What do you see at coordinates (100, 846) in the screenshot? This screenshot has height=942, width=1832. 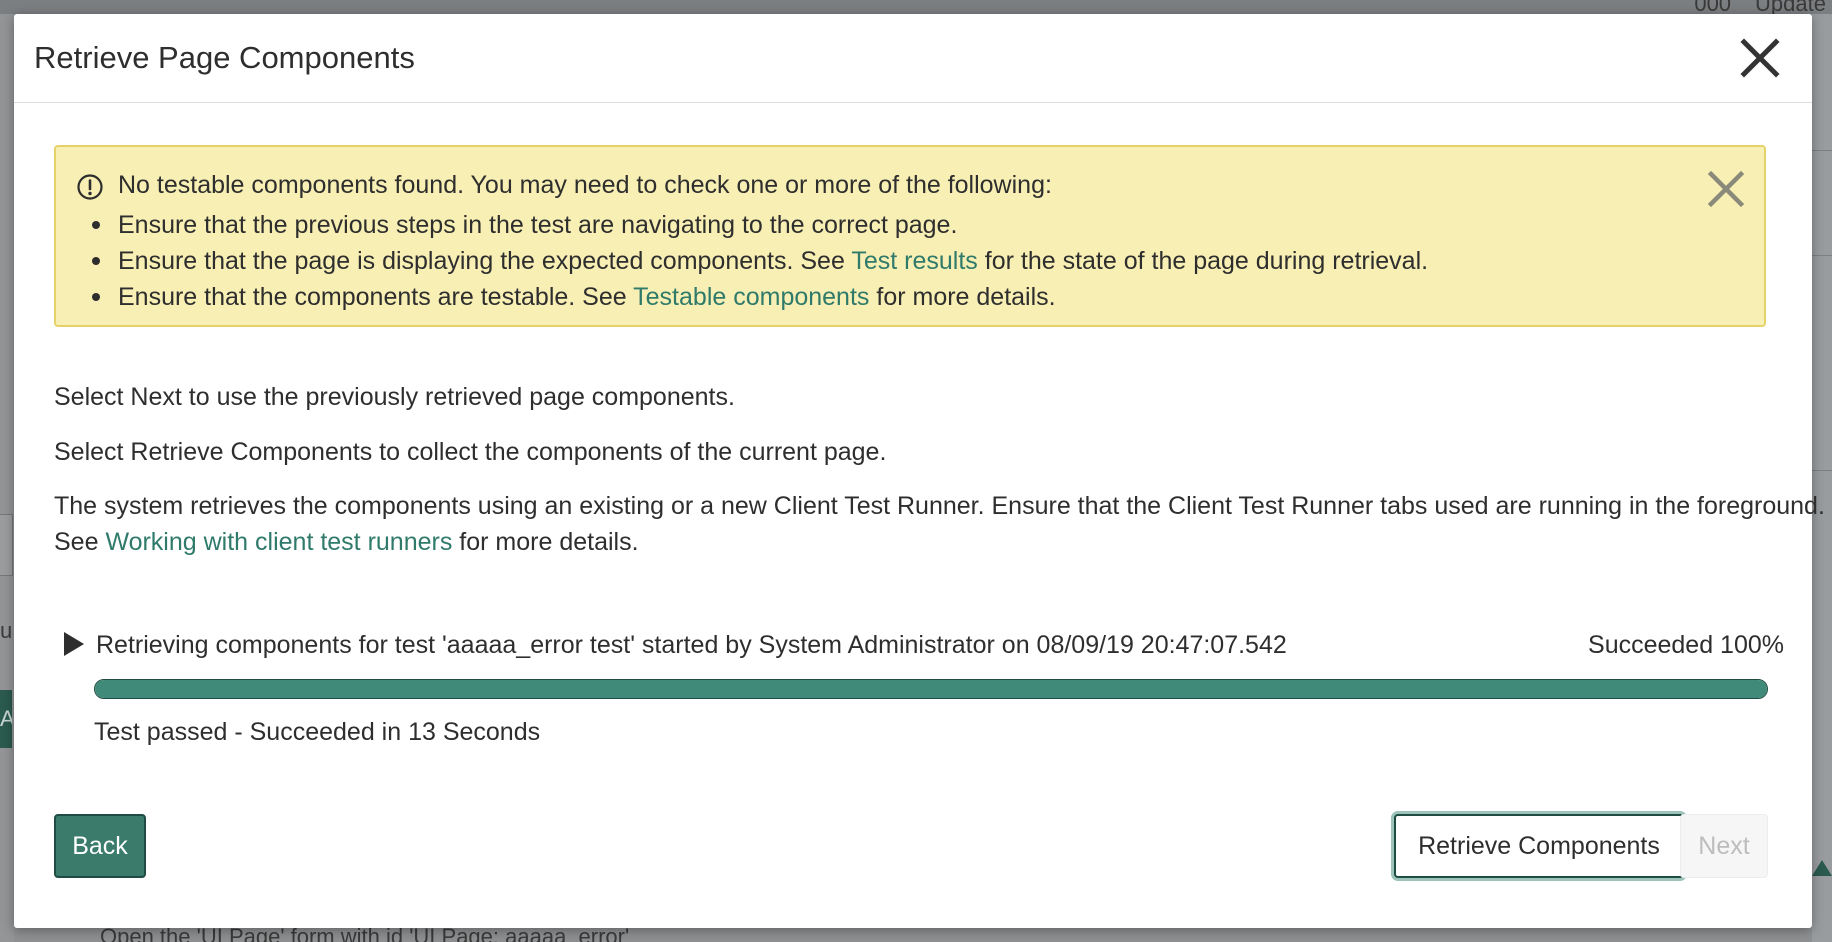 I see `back-button: Back` at bounding box center [100, 846].